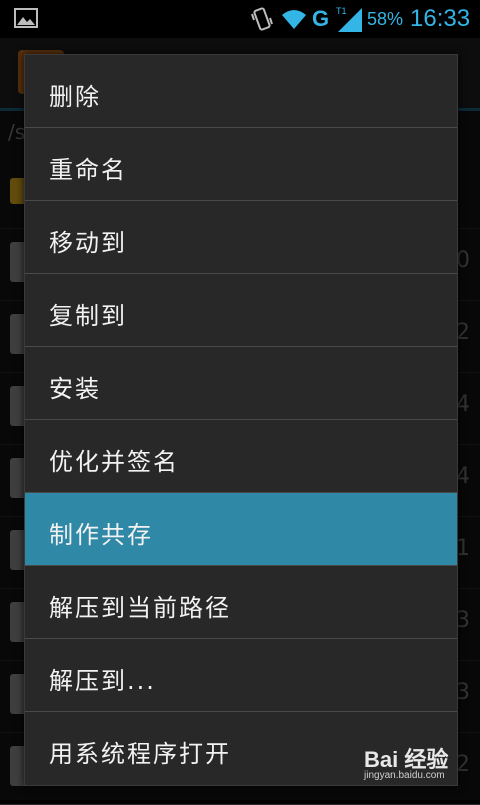 Image resolution: width=480 pixels, height=805 pixels. I want to click on vibrate-icon, so click(262, 19).